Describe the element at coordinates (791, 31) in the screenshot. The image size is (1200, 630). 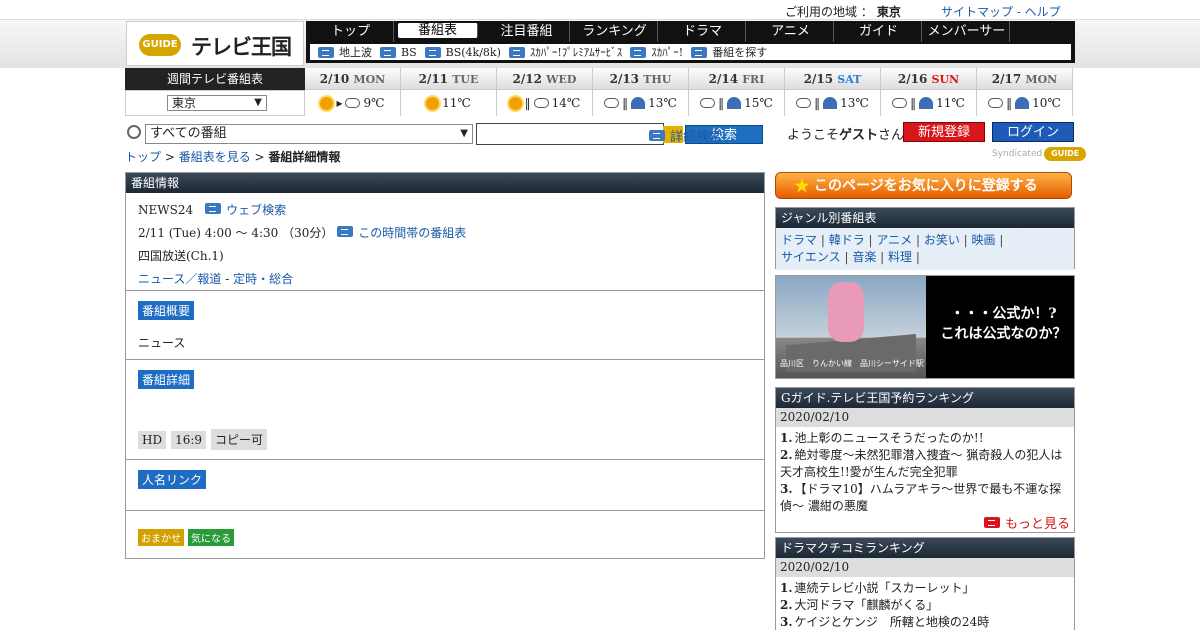
I see `tab-5: アニメ` at that location.